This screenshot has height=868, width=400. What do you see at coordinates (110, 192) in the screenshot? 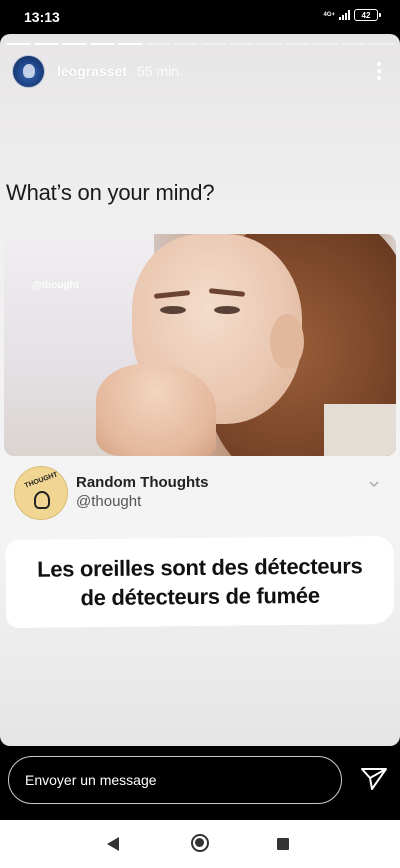
I see `post-prompt: What’s on your mind?` at bounding box center [110, 192].